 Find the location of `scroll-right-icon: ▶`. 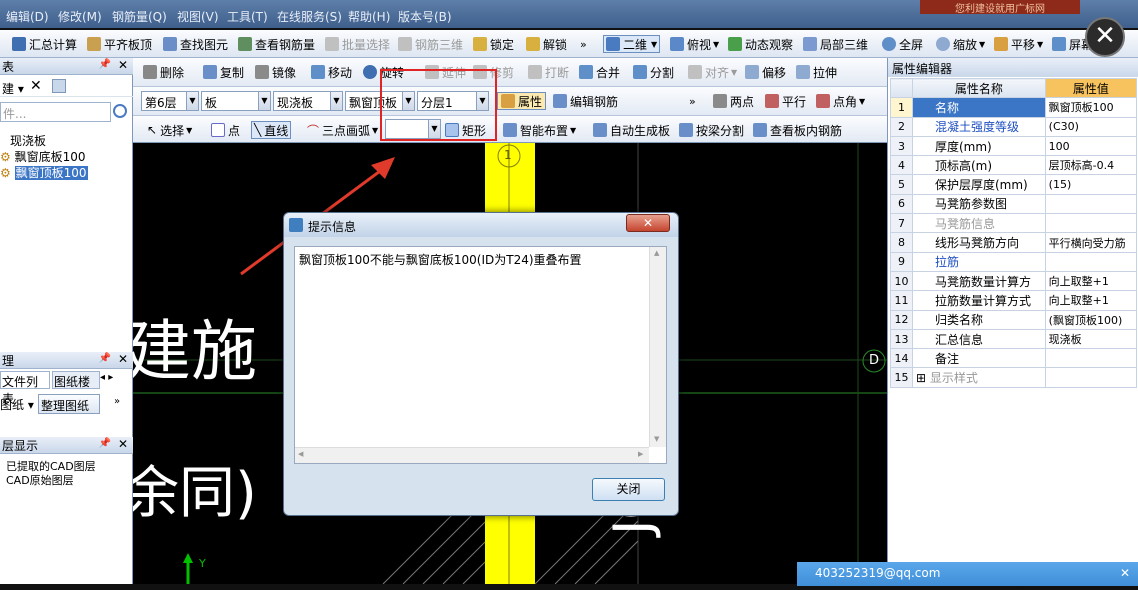

scroll-right-icon: ▶ is located at coordinates (640, 454).